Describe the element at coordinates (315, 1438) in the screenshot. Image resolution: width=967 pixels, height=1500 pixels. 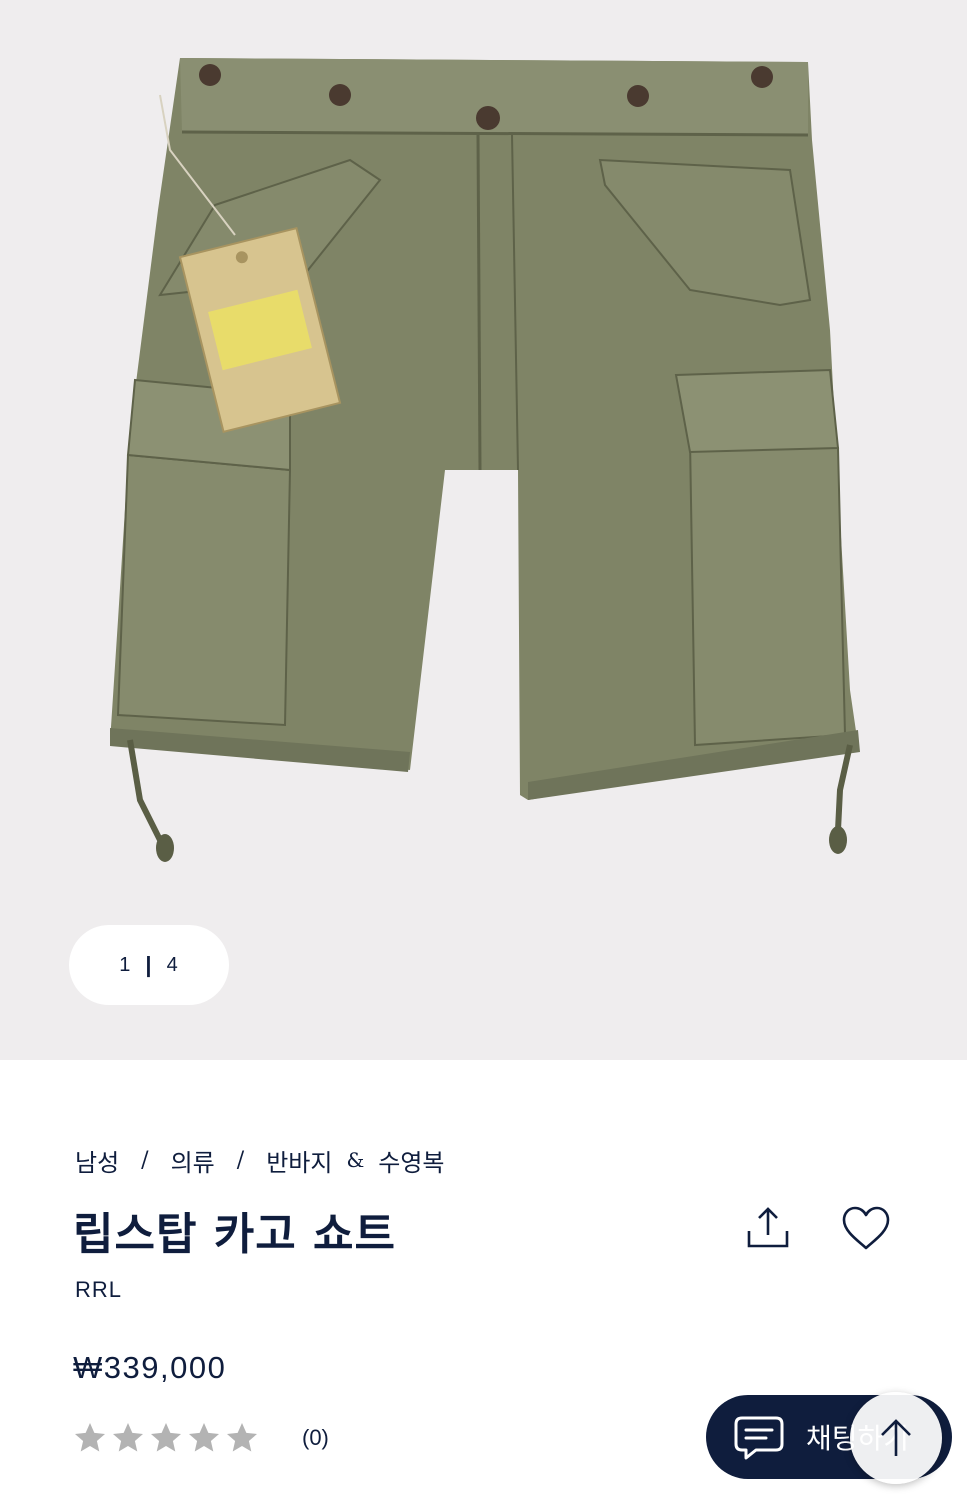
I see `review-count: (0)` at that location.